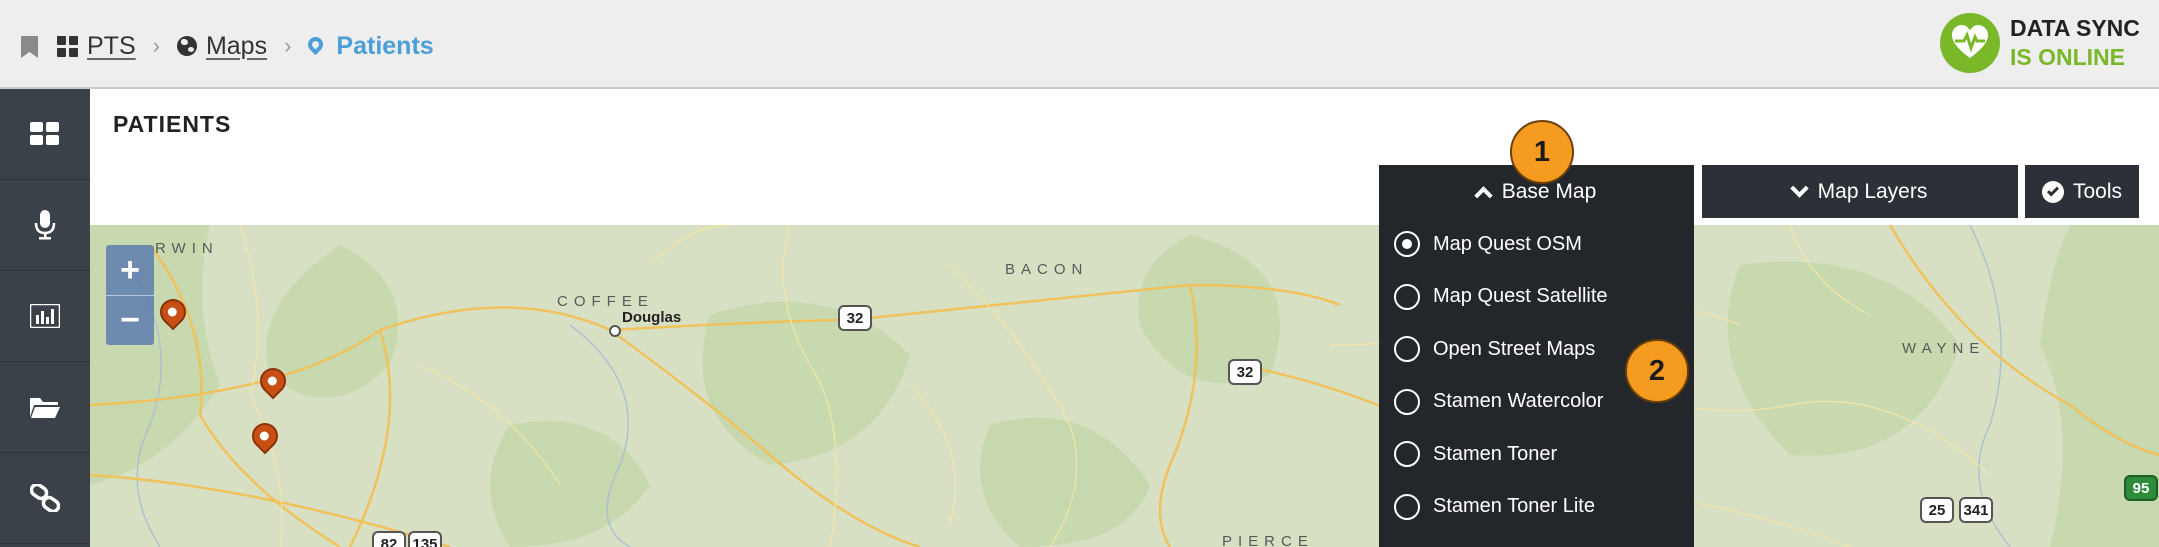 The image size is (2159, 547). What do you see at coordinates (2068, 57) in the screenshot?
I see `sync-status-line2: IS ONLINE` at bounding box center [2068, 57].